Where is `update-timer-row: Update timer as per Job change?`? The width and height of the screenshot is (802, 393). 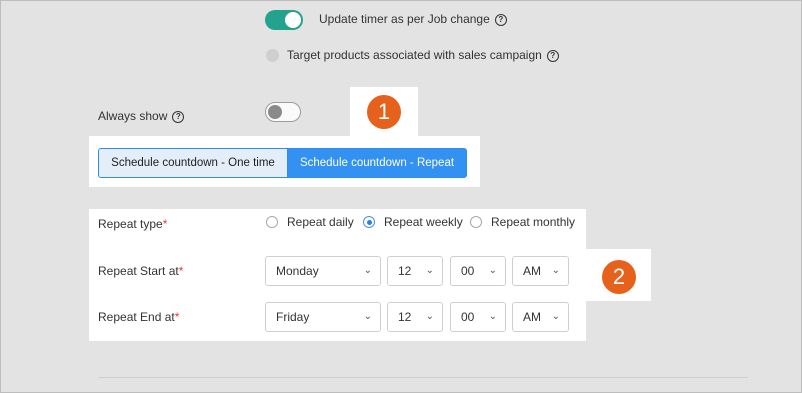 update-timer-row: Update timer as per Job change? is located at coordinates (413, 19).